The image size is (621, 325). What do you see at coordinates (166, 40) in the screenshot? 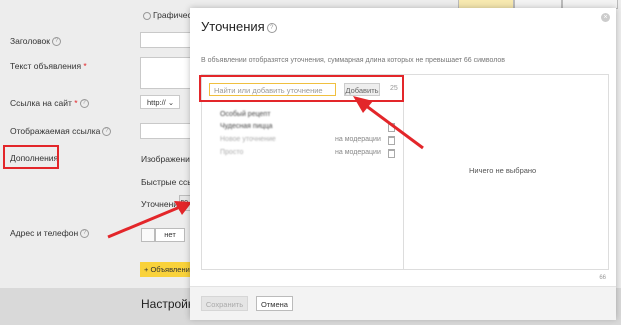
I see `headline-input` at bounding box center [166, 40].